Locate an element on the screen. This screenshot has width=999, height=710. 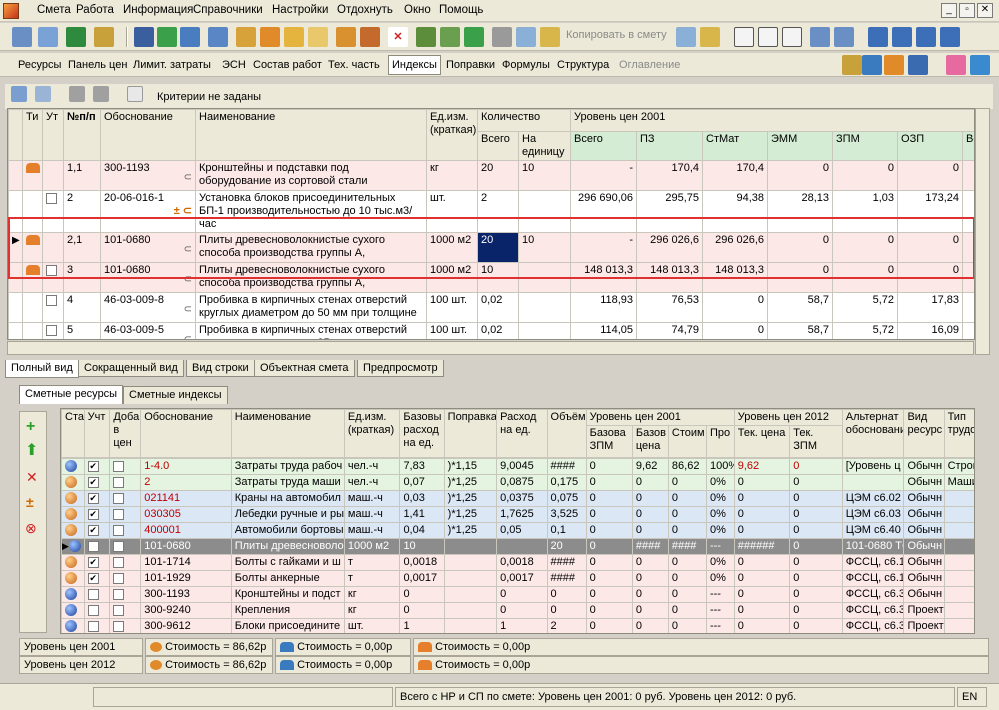
col-base-rate: Базовы расход на ед. is located at coordinates (422, 433).